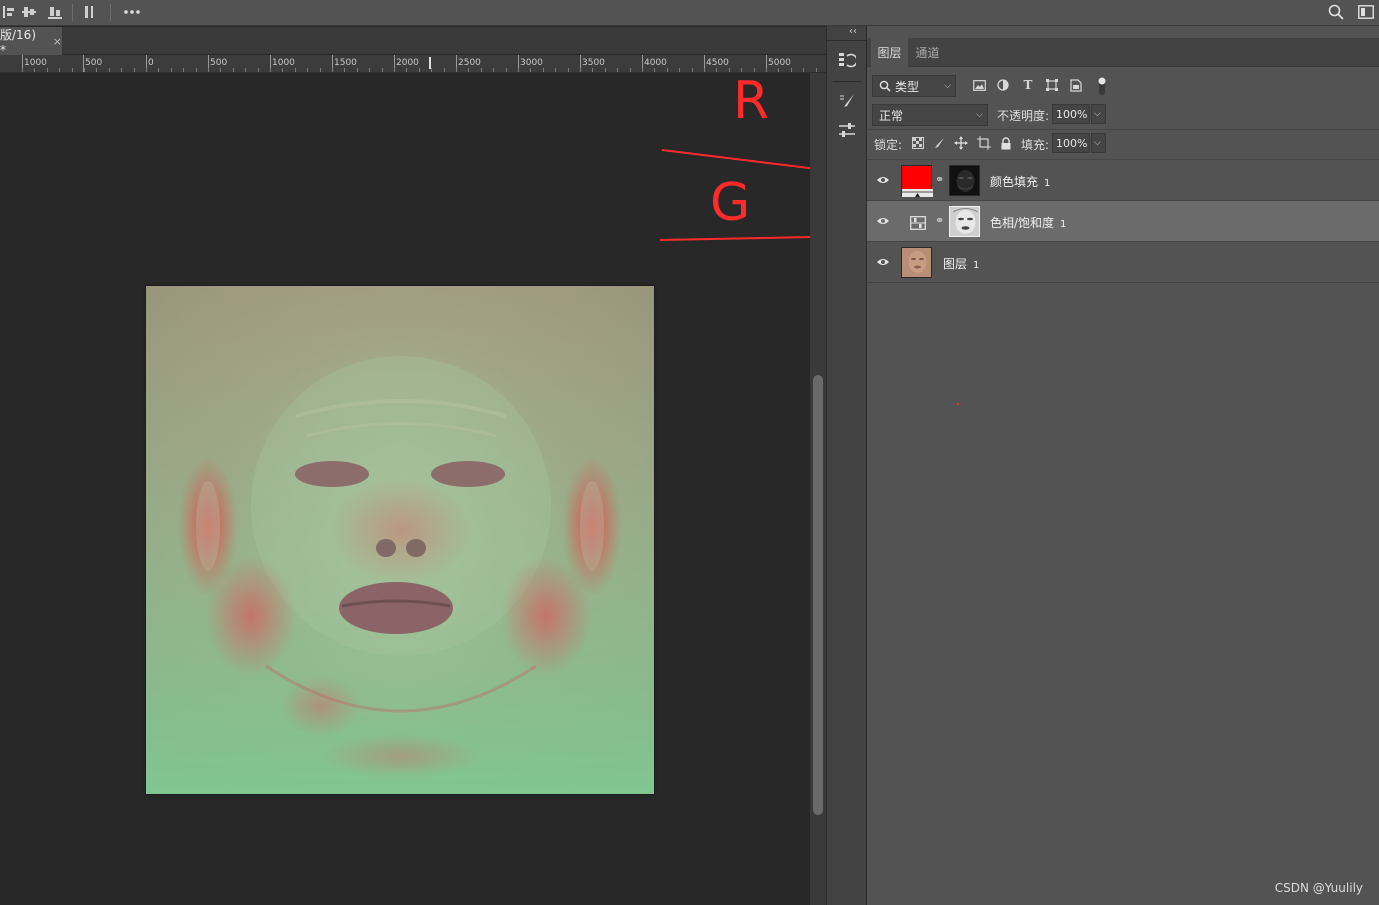  Describe the element at coordinates (847, 130) in the screenshot. I see `adjustments-icon` at that location.